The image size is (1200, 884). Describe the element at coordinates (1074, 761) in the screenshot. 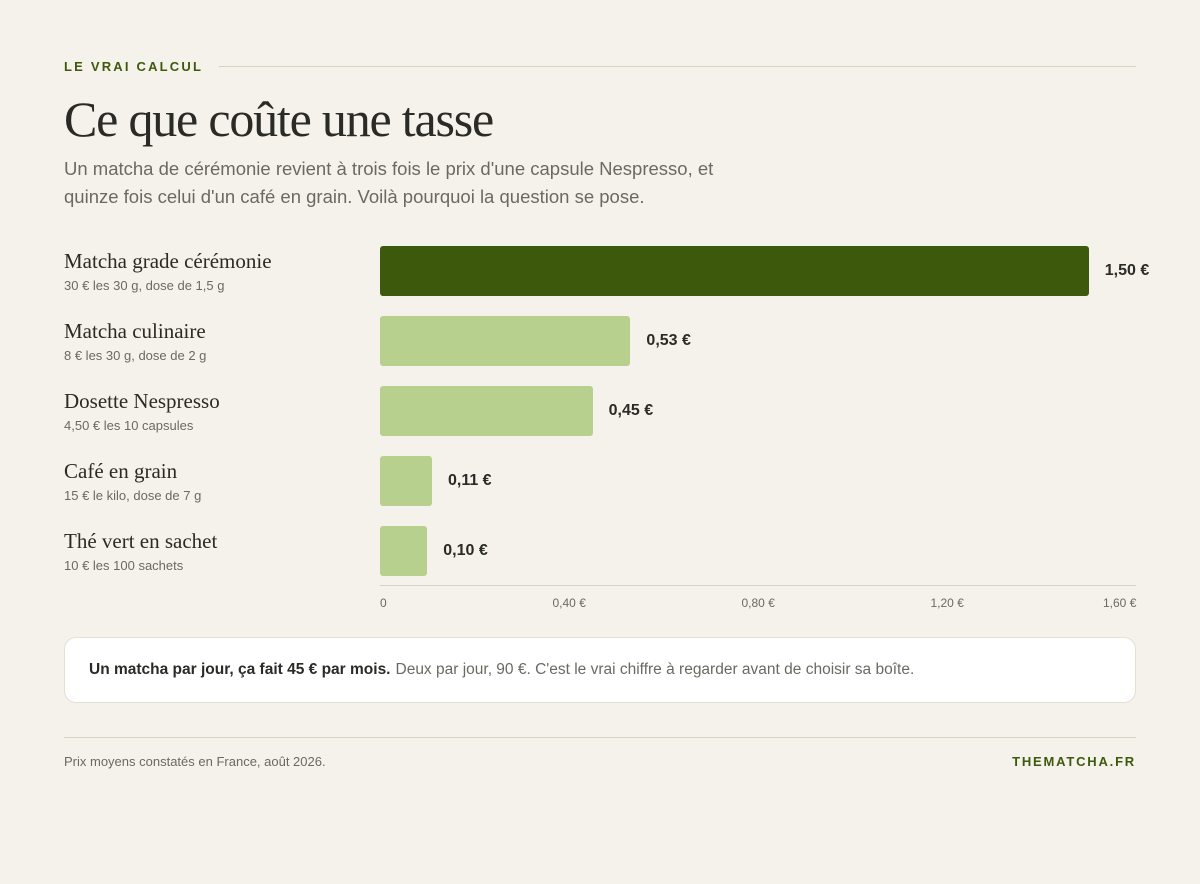

I see `brand-link: THEMATCHA.FR` at that location.